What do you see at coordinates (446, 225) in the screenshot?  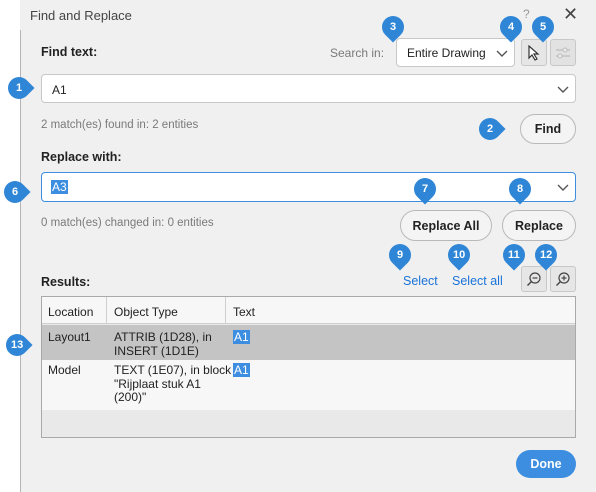 I see `replace-all-button: Replace All` at bounding box center [446, 225].